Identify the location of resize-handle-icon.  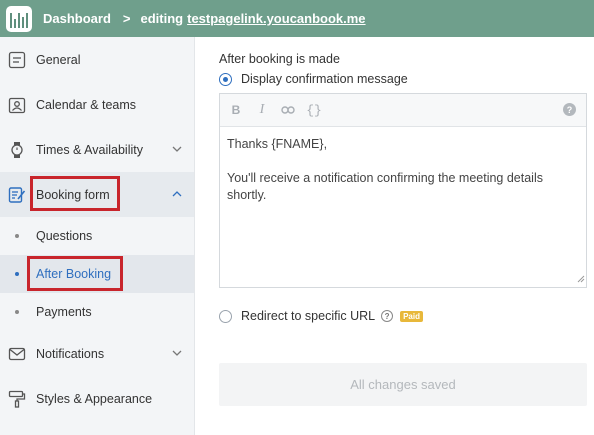
(581, 278).